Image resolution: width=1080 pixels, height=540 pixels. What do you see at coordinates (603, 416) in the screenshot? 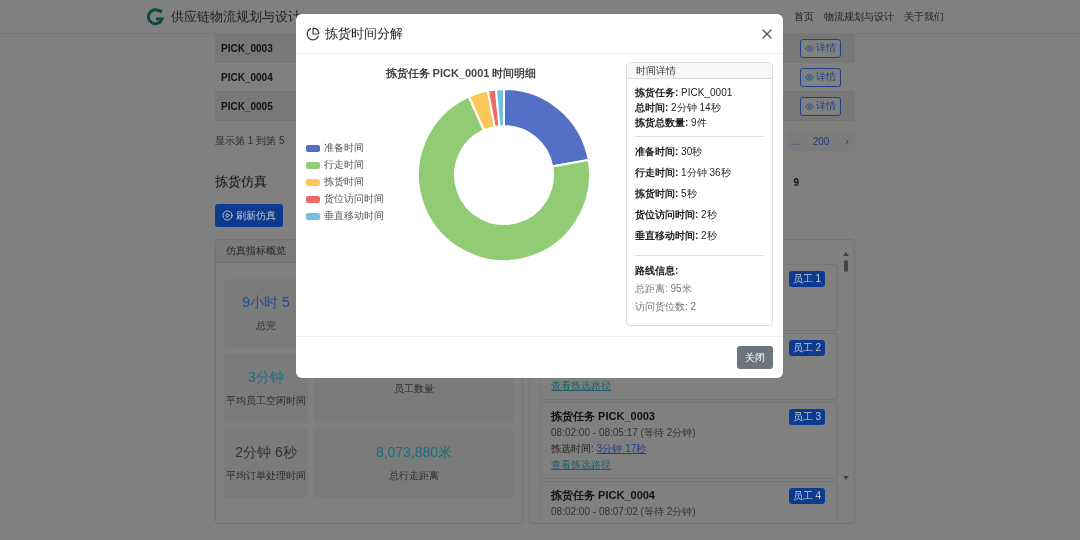
I see `task-title: 拣货任务 PICK_0003` at bounding box center [603, 416].